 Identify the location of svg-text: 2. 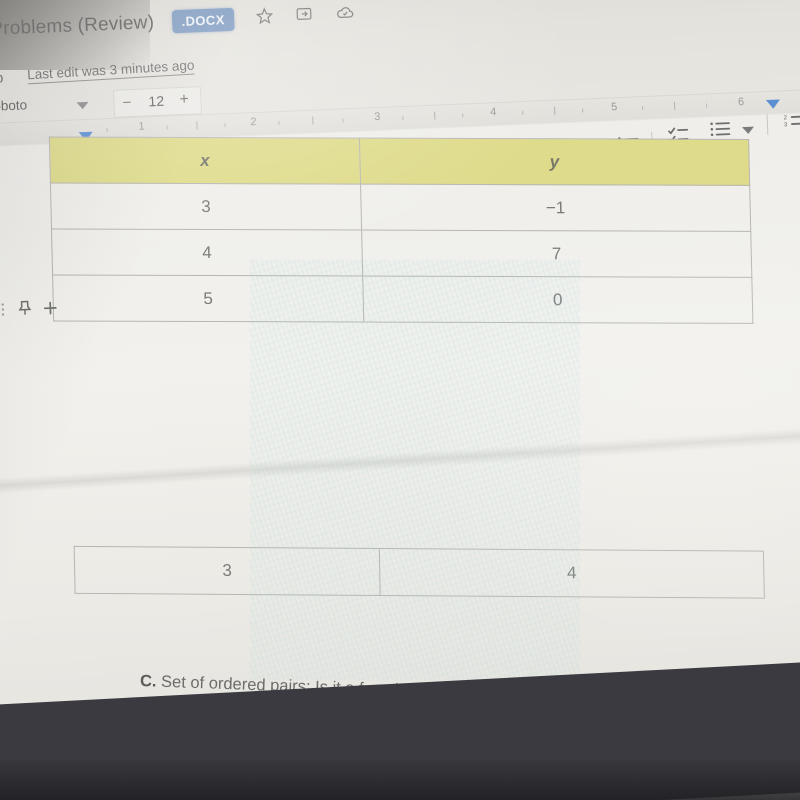
(786, 118).